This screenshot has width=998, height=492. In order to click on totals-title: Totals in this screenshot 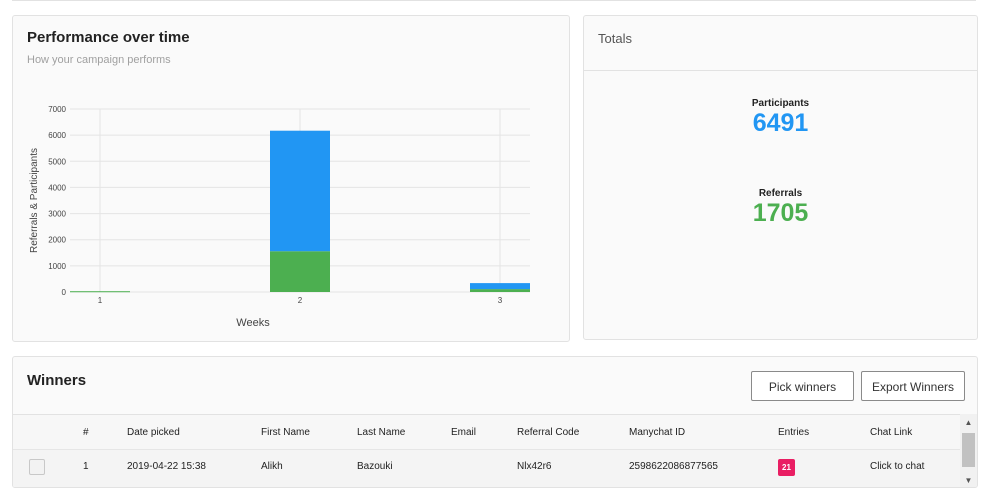, I will do `click(615, 38)`.